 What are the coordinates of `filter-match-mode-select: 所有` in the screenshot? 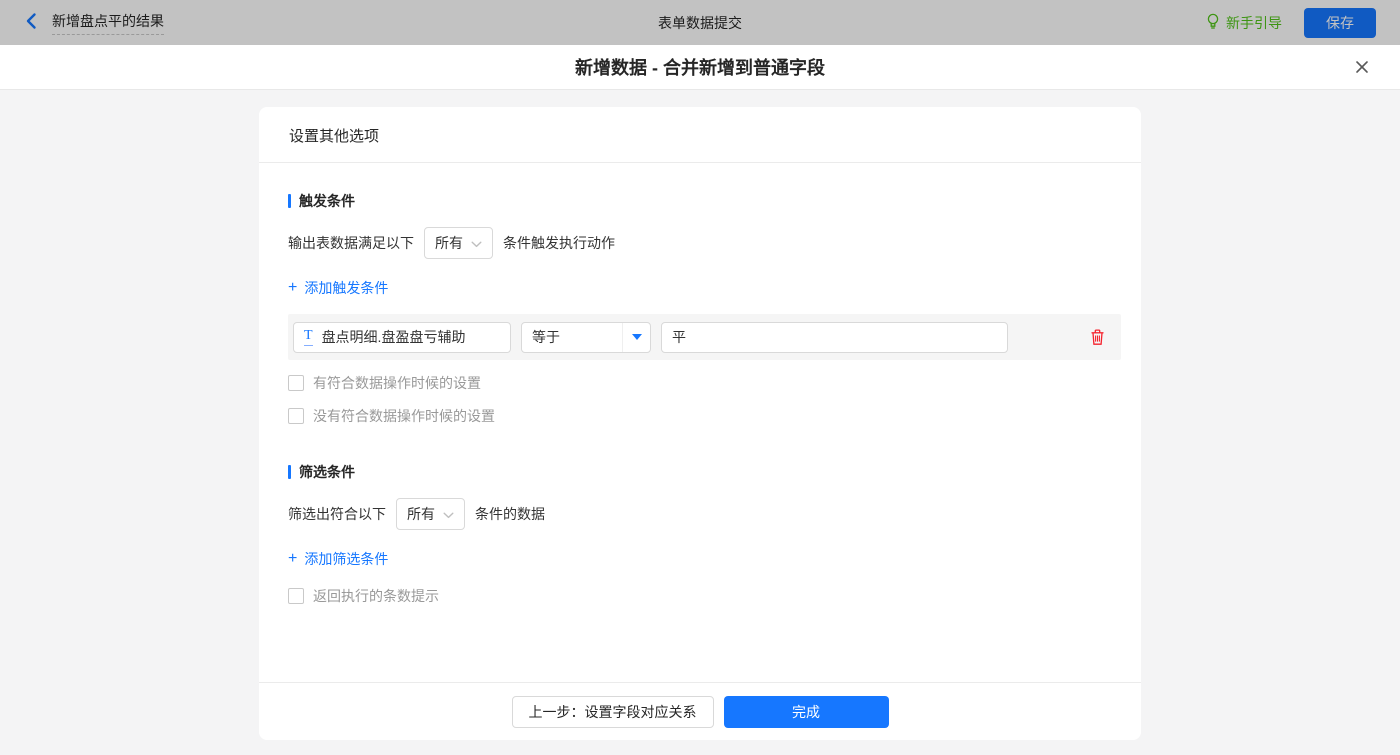 It's located at (430, 514).